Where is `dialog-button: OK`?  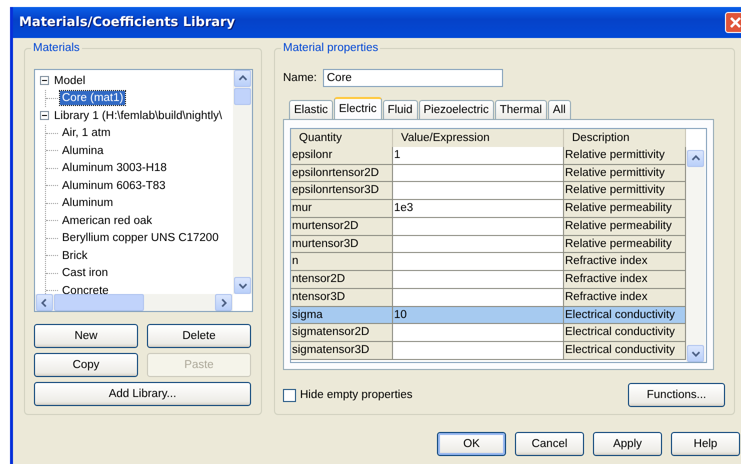
dialog-button: OK is located at coordinates (471, 444).